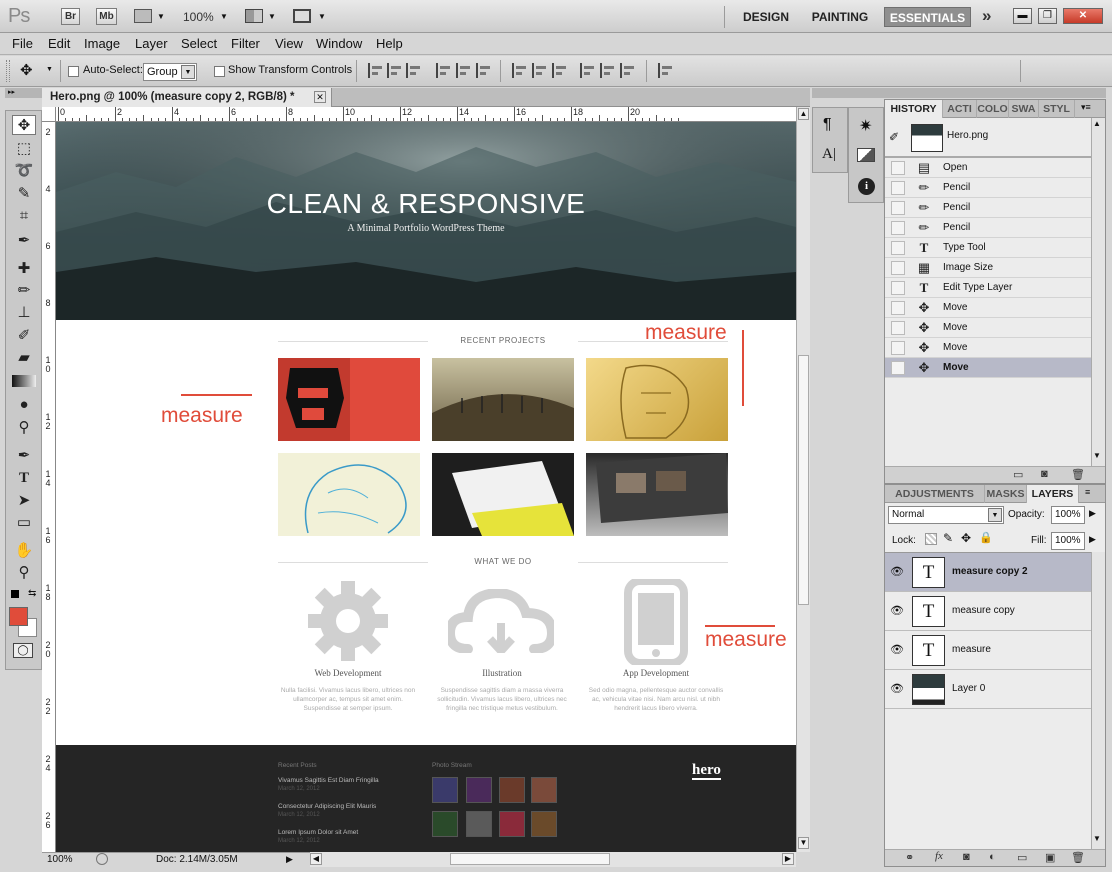 The image size is (1112, 872). I want to click on bridge-button: Br, so click(70, 16).